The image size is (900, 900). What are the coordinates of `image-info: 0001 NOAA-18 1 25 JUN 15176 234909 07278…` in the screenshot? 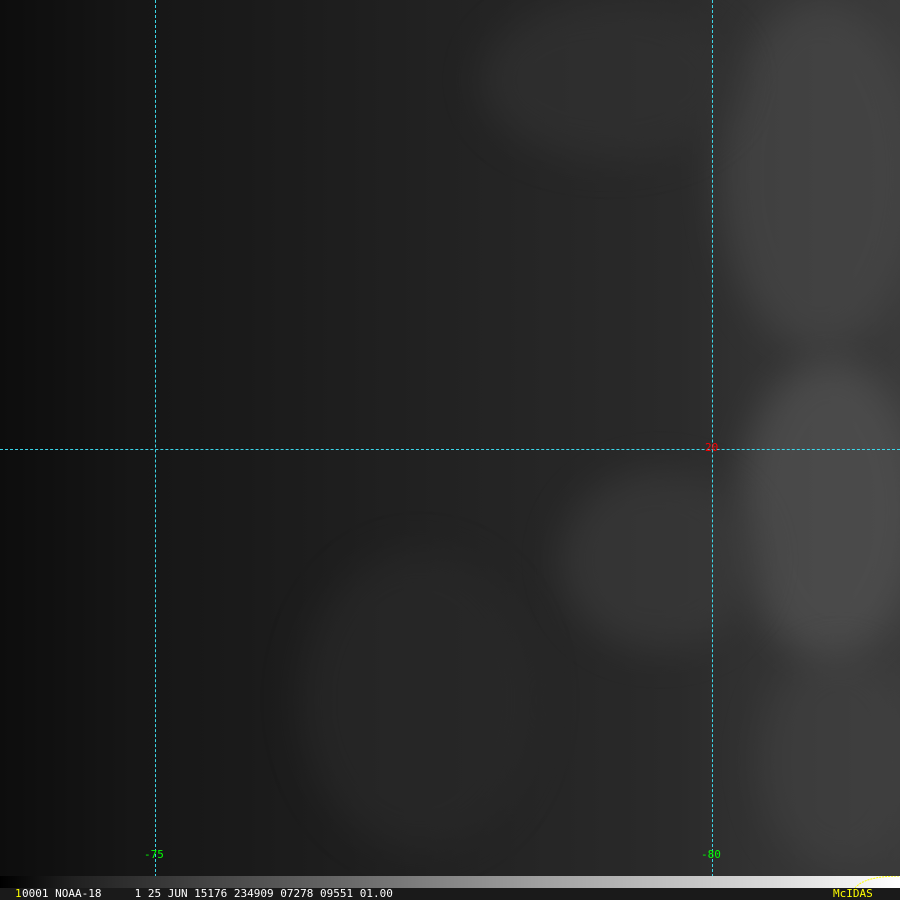 It's located at (207, 893).